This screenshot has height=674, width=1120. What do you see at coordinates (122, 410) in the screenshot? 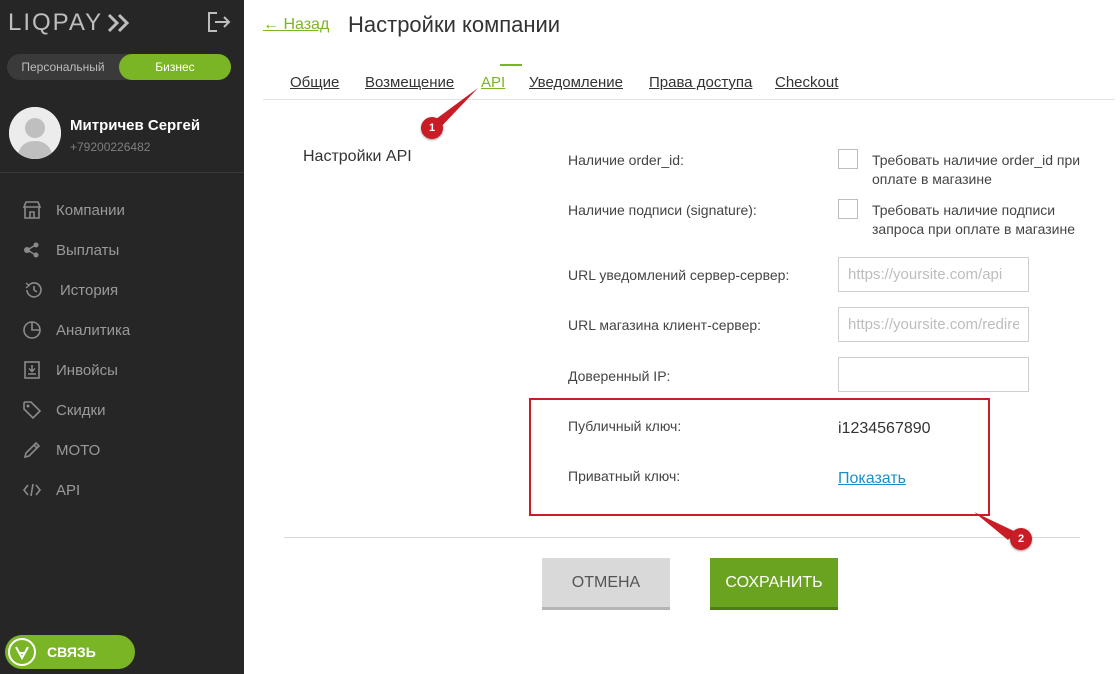
I see `sidebar-item-discounts: Скидки` at bounding box center [122, 410].